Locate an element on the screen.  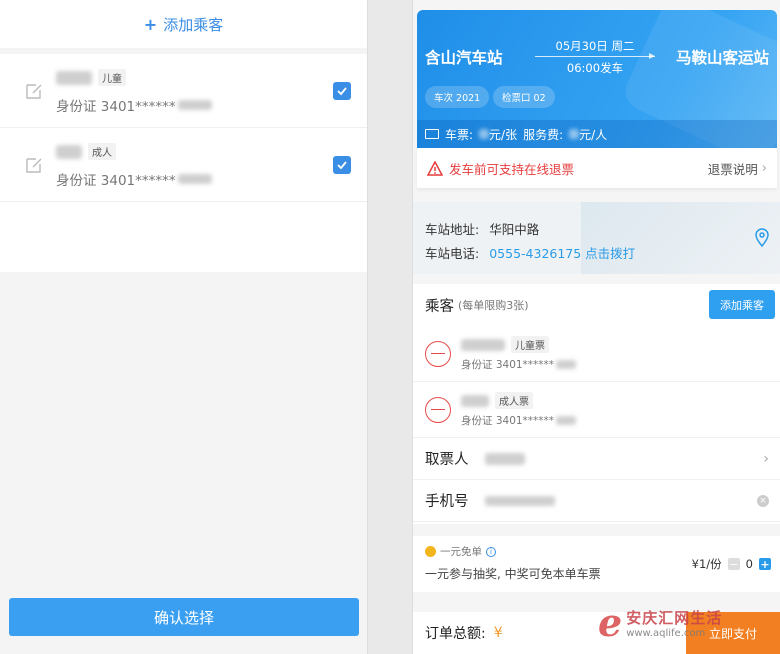
total-amount: ¥ is located at coordinates (498, 633).